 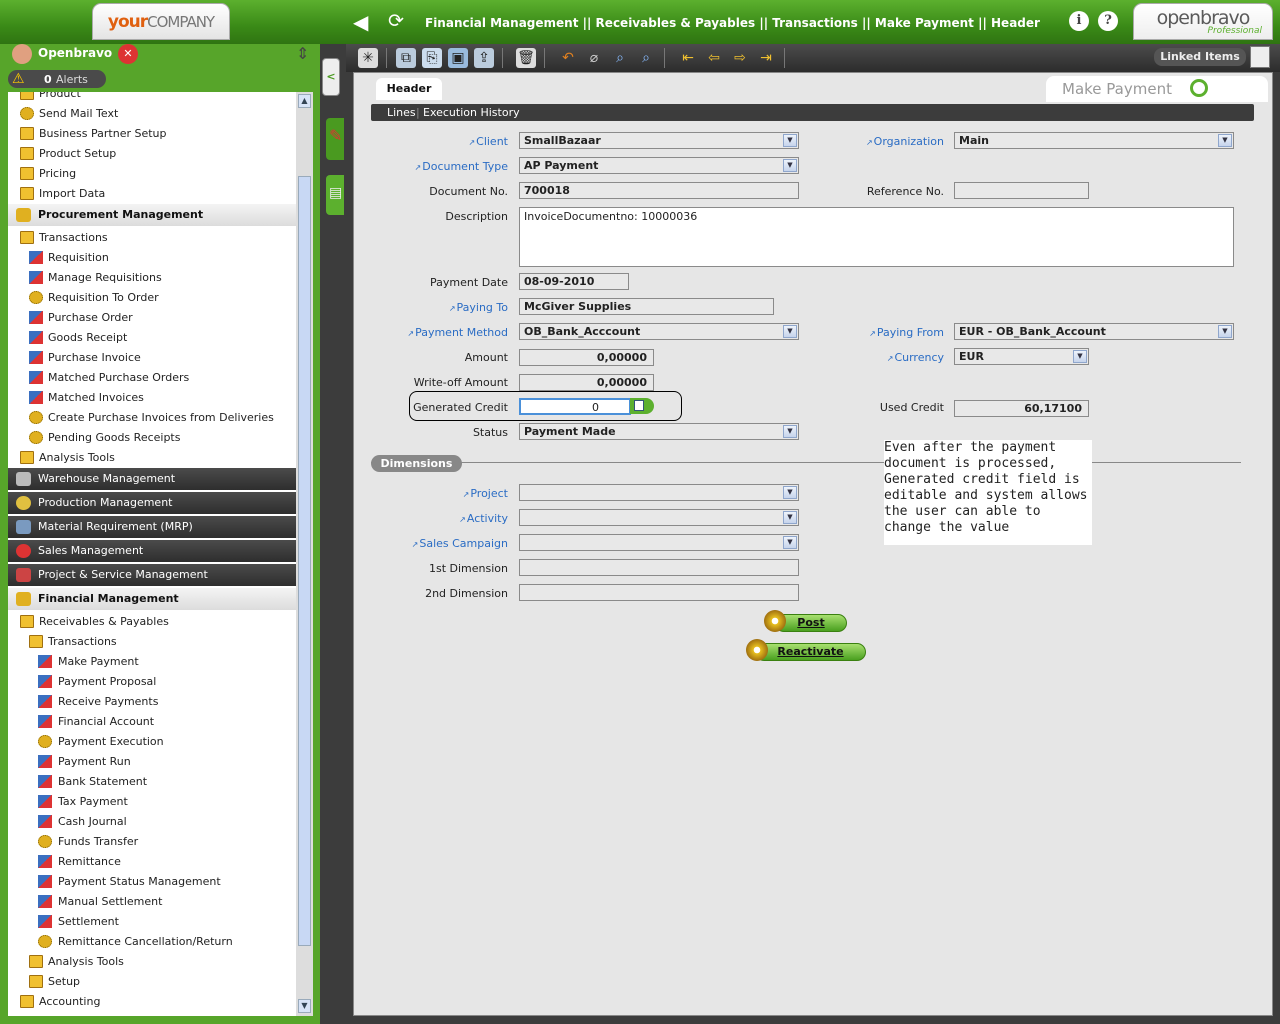 What do you see at coordinates (906, 332) in the screenshot?
I see `paying-from-label: Paying From` at bounding box center [906, 332].